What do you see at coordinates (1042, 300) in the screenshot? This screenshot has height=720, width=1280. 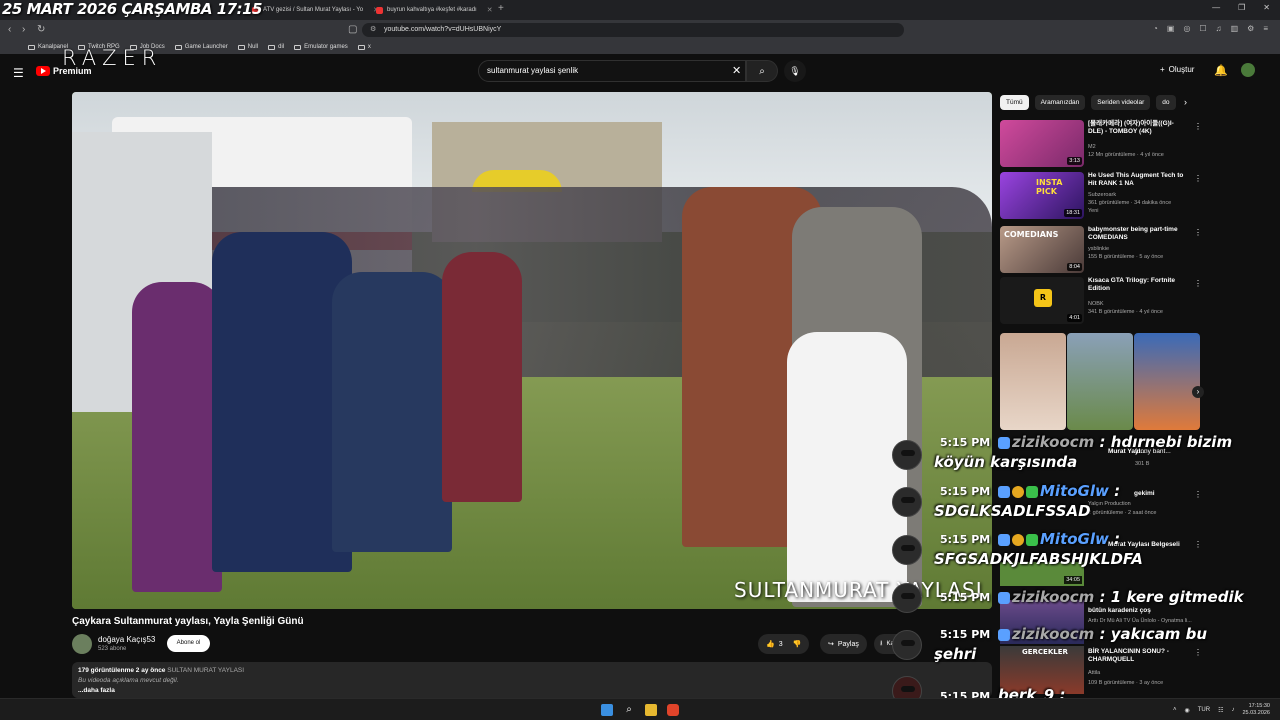 I see `video-thumbnail: R 4:01` at bounding box center [1042, 300].